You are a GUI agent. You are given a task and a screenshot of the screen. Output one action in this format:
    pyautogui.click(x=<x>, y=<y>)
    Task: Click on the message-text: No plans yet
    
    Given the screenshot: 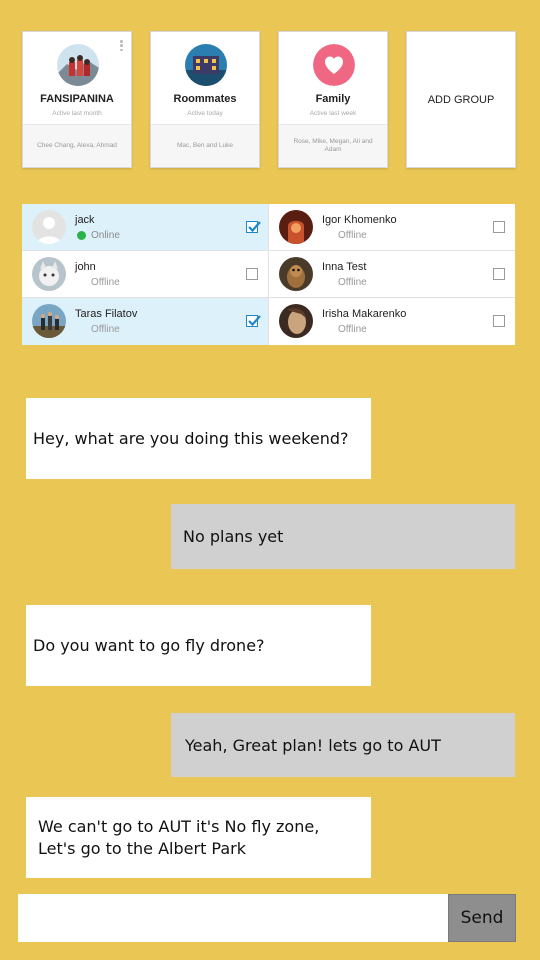 What is the action you would take?
    pyautogui.click(x=233, y=536)
    